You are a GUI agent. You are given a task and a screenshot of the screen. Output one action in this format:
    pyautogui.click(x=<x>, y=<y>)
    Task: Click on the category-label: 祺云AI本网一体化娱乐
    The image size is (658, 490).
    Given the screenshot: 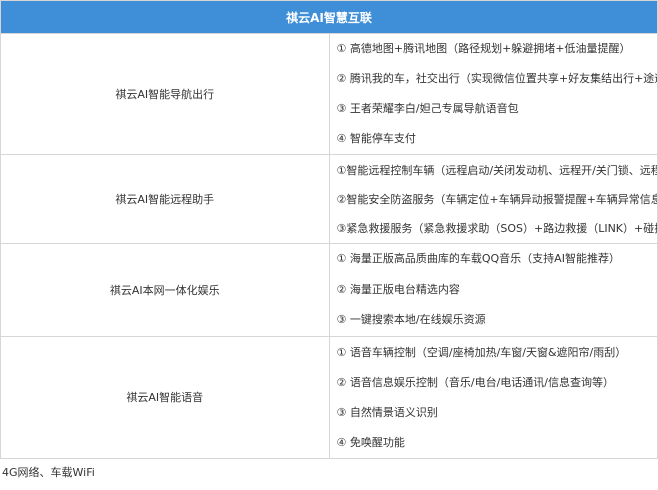 What is the action you would take?
    pyautogui.click(x=165, y=290)
    